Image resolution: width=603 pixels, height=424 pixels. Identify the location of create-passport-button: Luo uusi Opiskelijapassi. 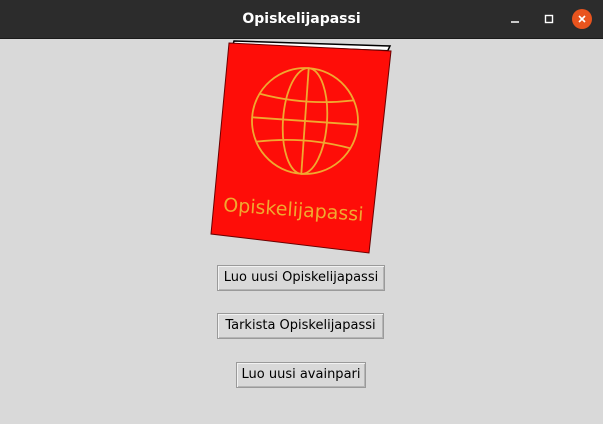
(301, 278).